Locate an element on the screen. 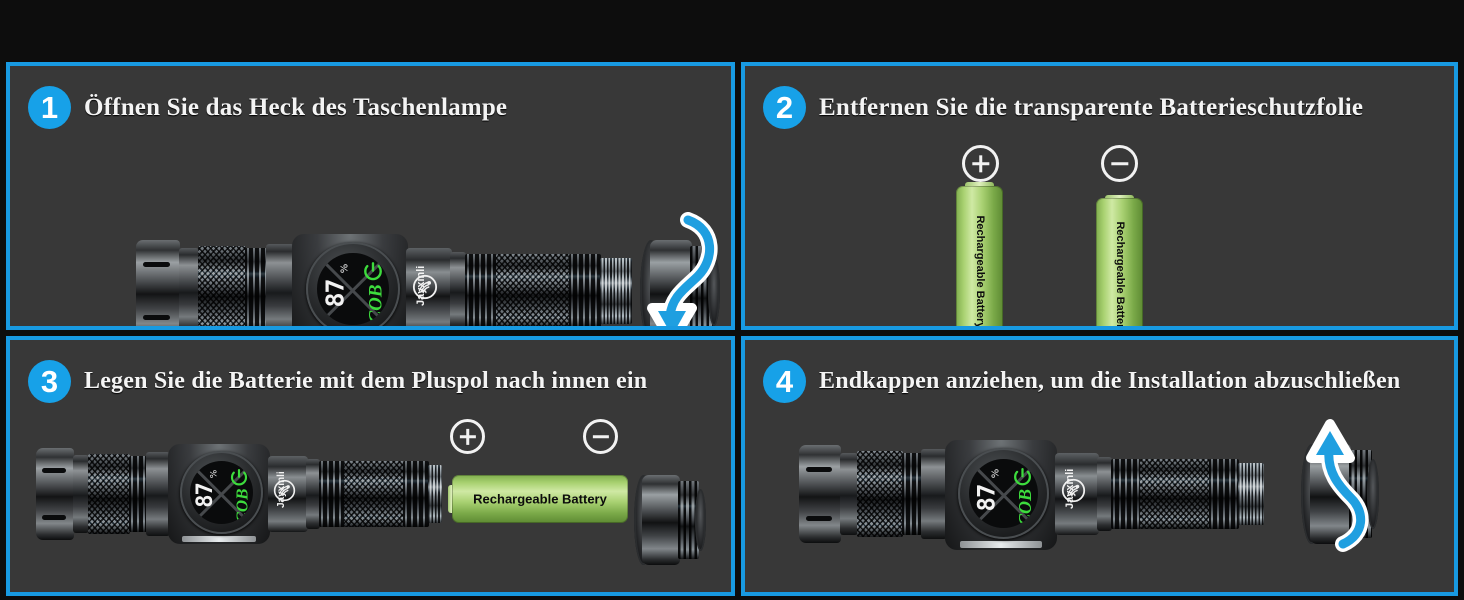  step-1-heading: 1 Öffnen Sie das Heck des Taschenlampe is located at coordinates (267, 107).